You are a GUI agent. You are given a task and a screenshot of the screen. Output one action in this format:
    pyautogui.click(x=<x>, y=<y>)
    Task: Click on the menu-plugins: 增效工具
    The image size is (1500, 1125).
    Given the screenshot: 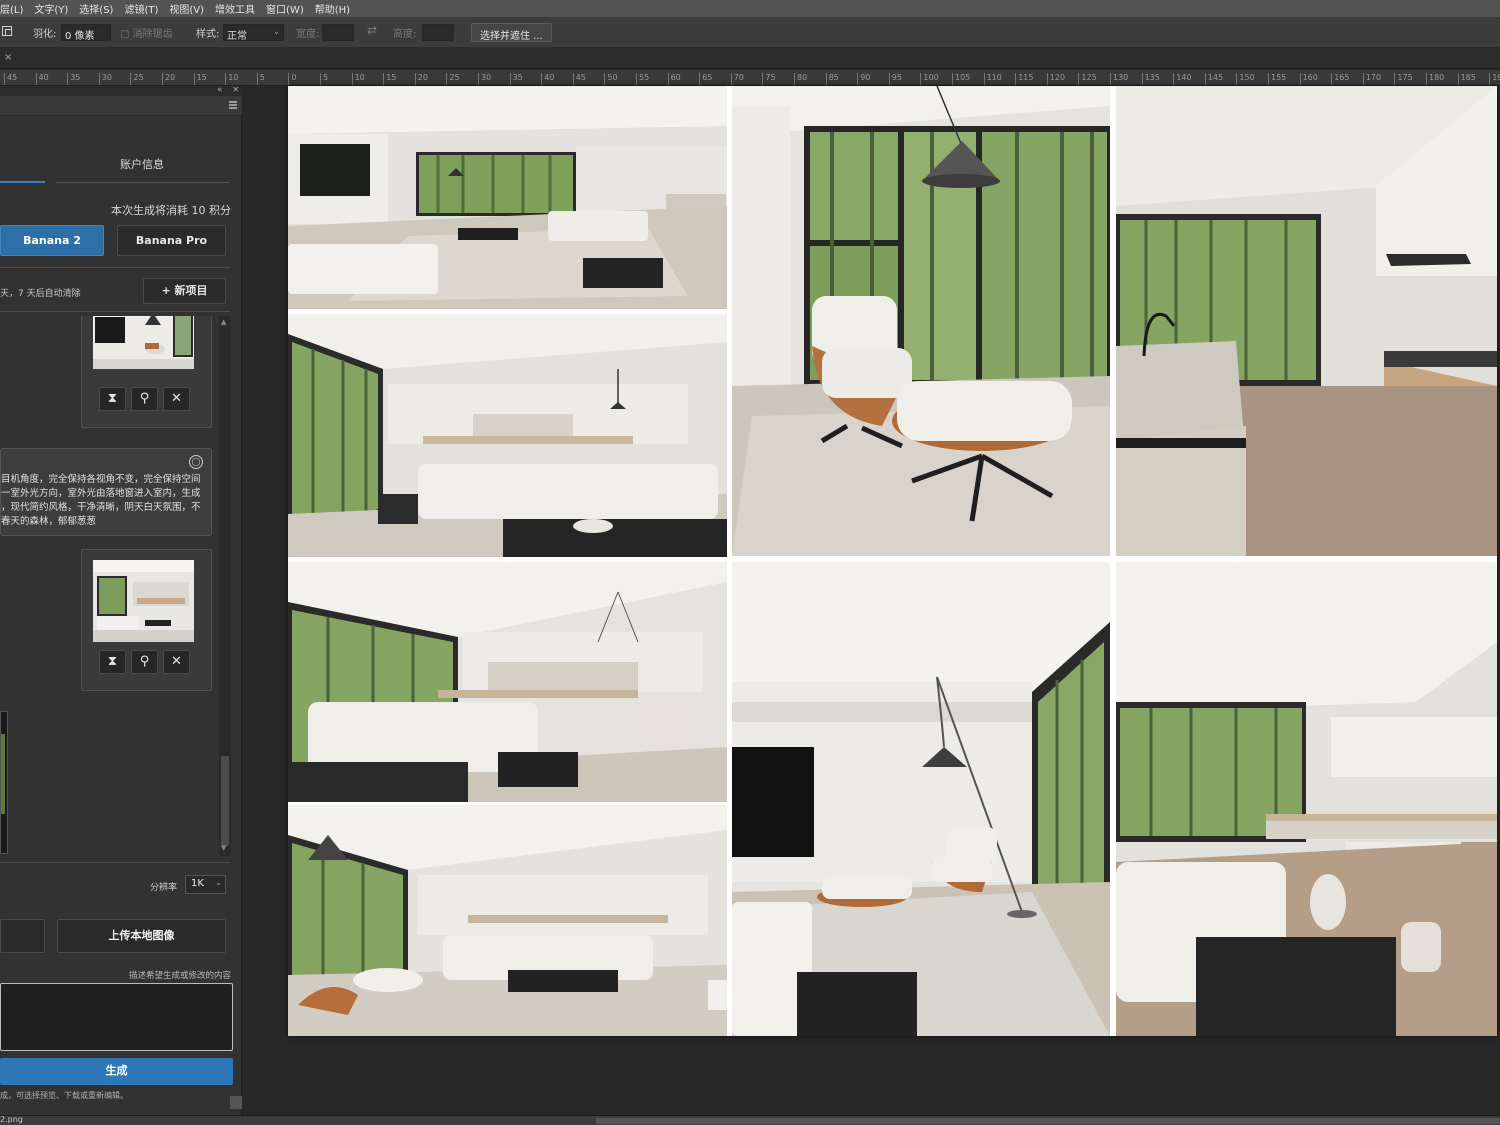 What is the action you would take?
    pyautogui.click(x=235, y=8)
    